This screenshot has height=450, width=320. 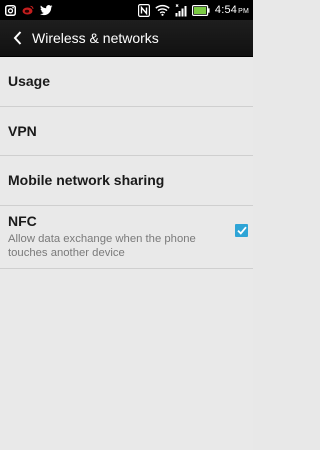 I want to click on weibo-icon, so click(x=28, y=10).